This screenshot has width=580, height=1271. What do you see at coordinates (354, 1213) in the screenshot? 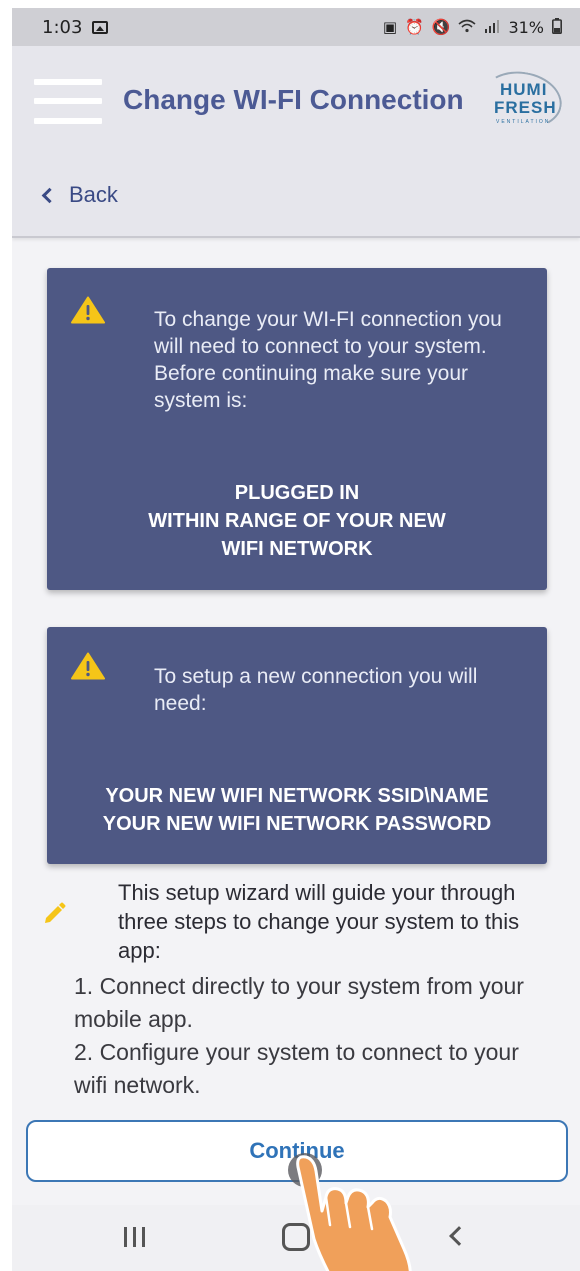
I see `pointing-hand-icon` at bounding box center [354, 1213].